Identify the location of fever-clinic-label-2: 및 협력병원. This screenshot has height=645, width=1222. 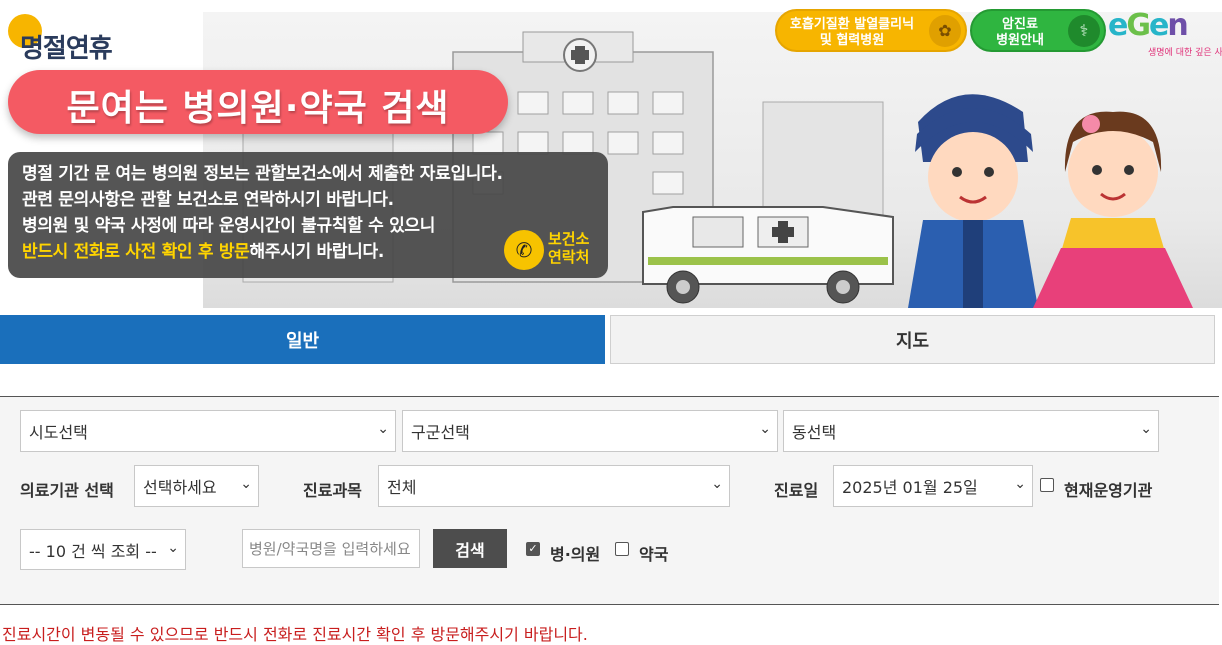
(852, 40).